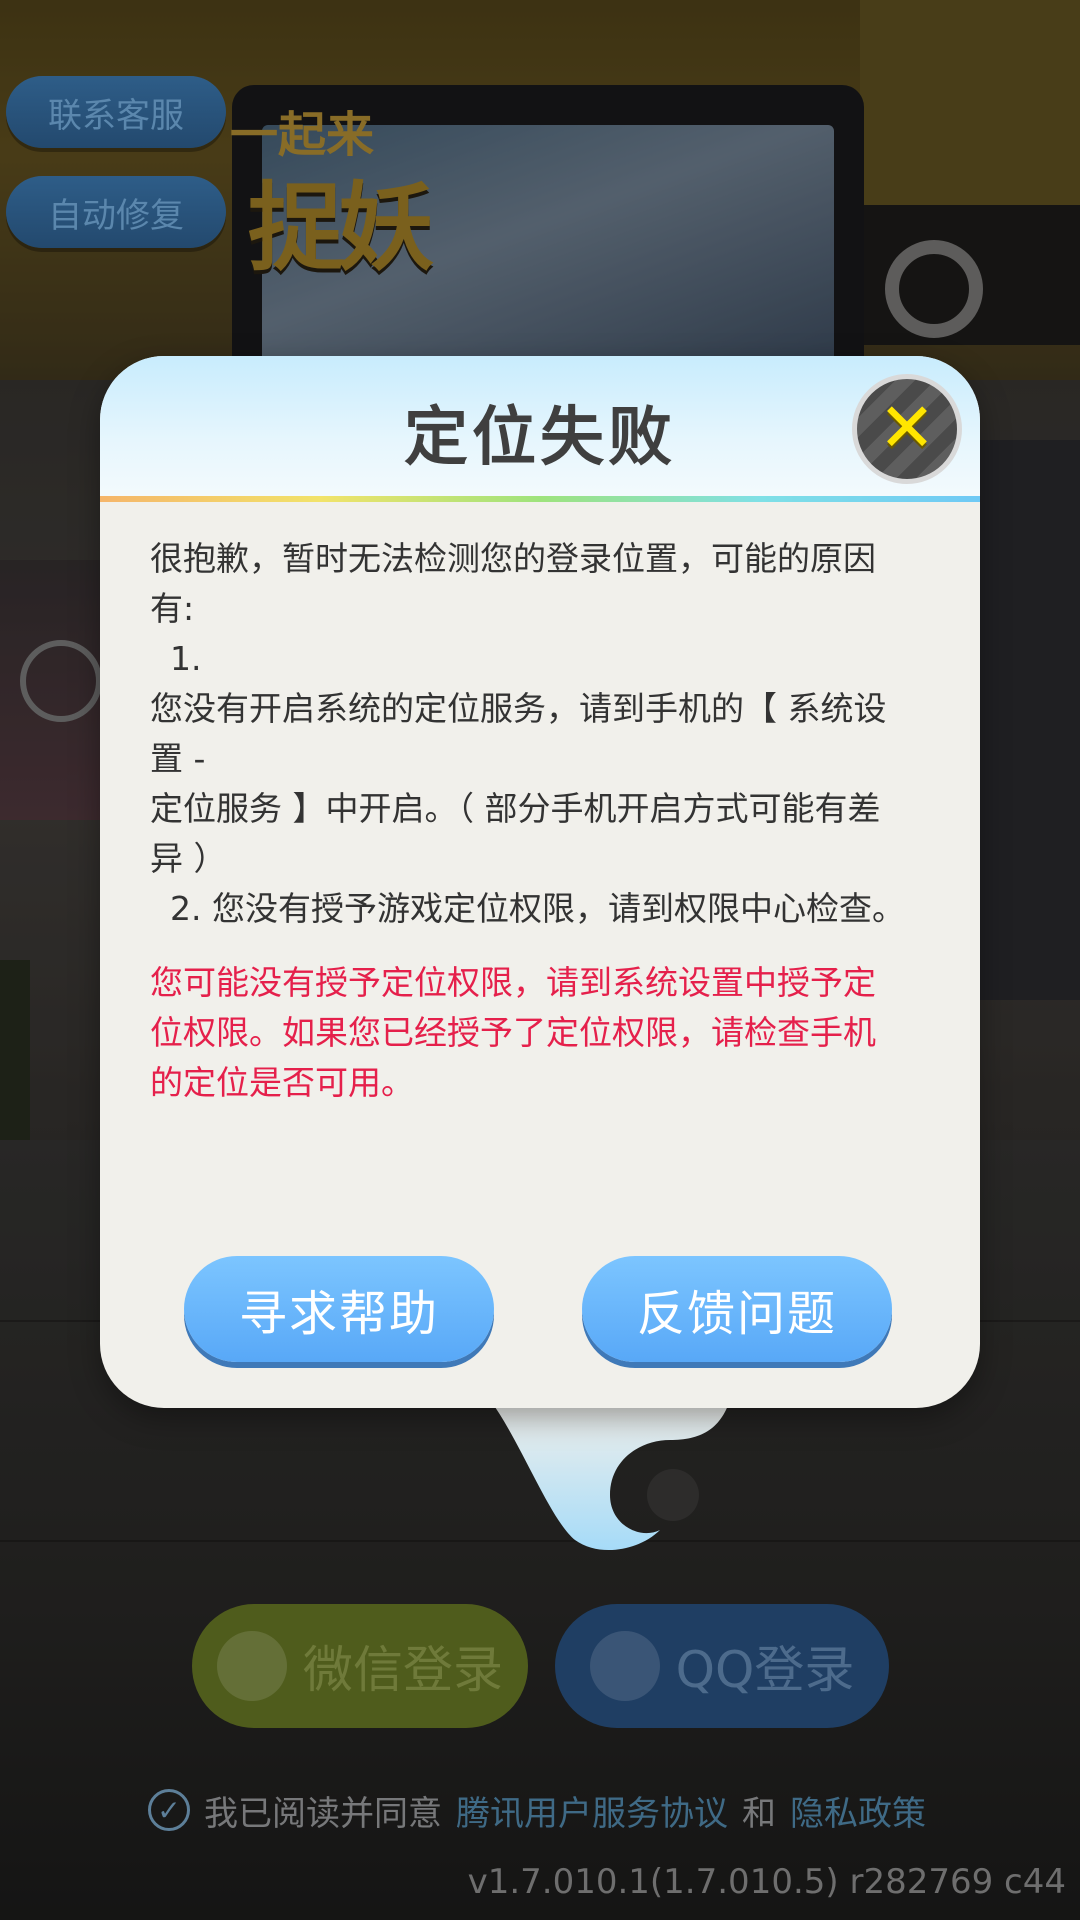 This screenshot has height=1920, width=1080. I want to click on dialog-tail-swirl, so click(610, 1475).